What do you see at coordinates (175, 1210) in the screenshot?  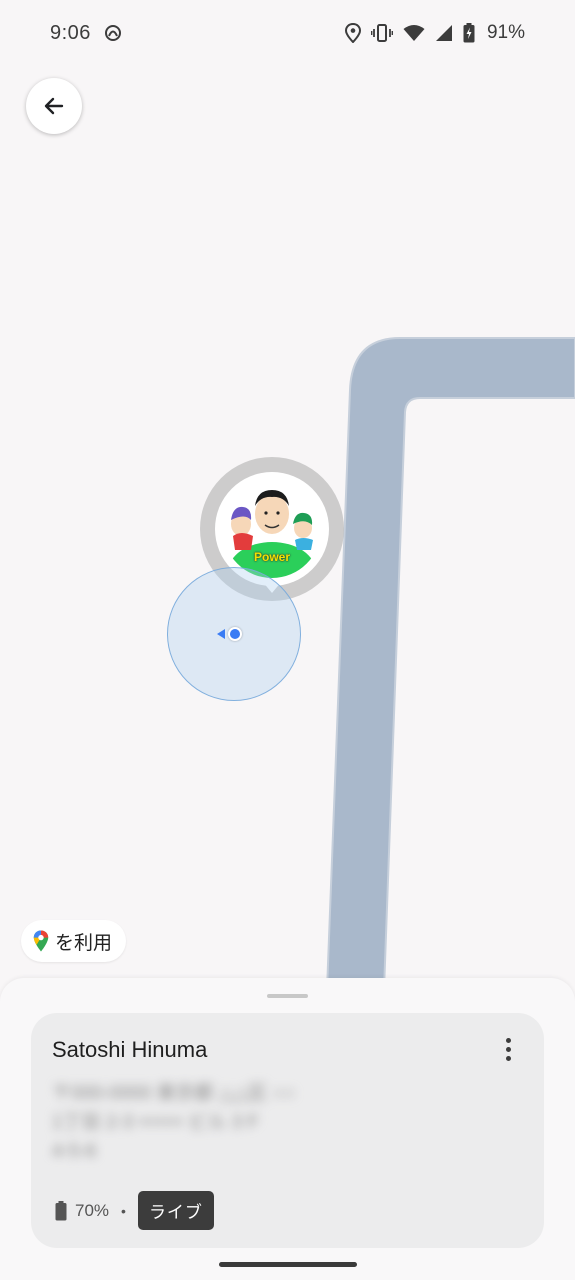 I see `live-badge: ライブ` at bounding box center [175, 1210].